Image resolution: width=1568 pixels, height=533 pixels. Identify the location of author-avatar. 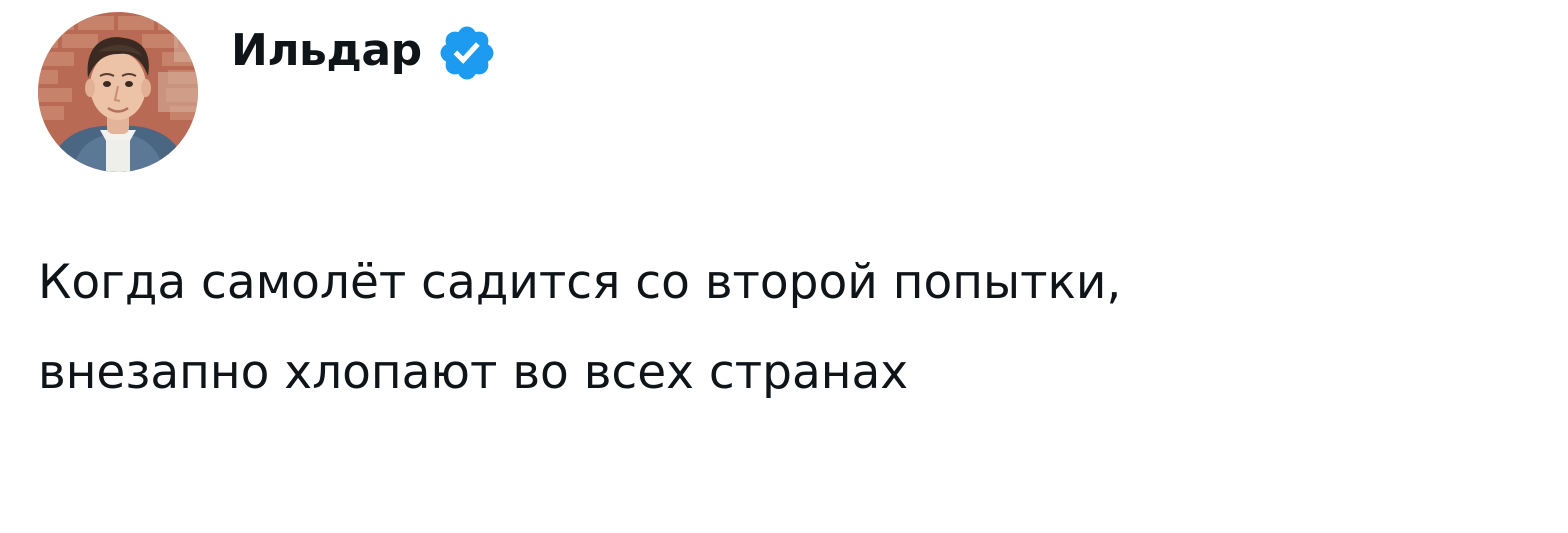
(118, 92).